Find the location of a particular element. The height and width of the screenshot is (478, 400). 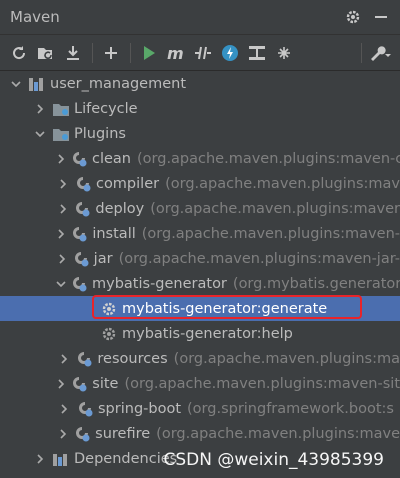

plugin-coordinates: (org.apache.maven.plugins:maven- is located at coordinates (270, 233).